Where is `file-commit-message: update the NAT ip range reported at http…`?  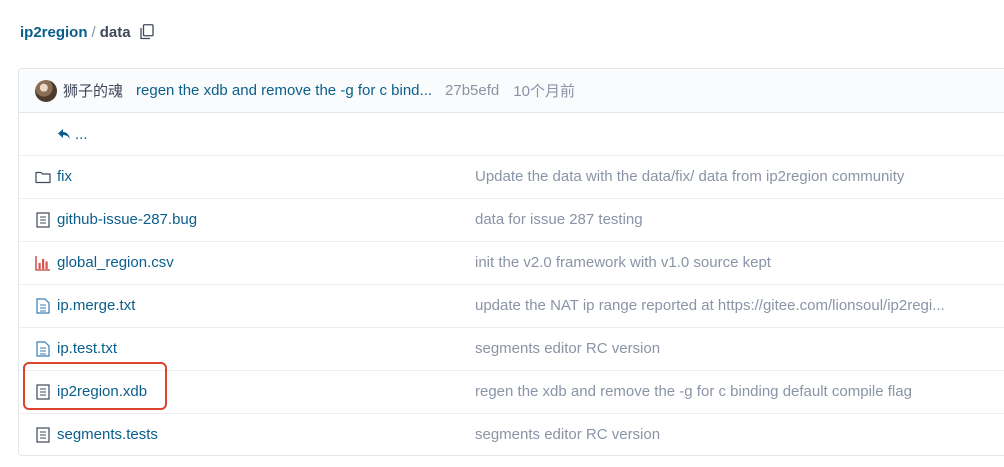 file-commit-message: update the NAT ip range reported at http… is located at coordinates (735, 305).